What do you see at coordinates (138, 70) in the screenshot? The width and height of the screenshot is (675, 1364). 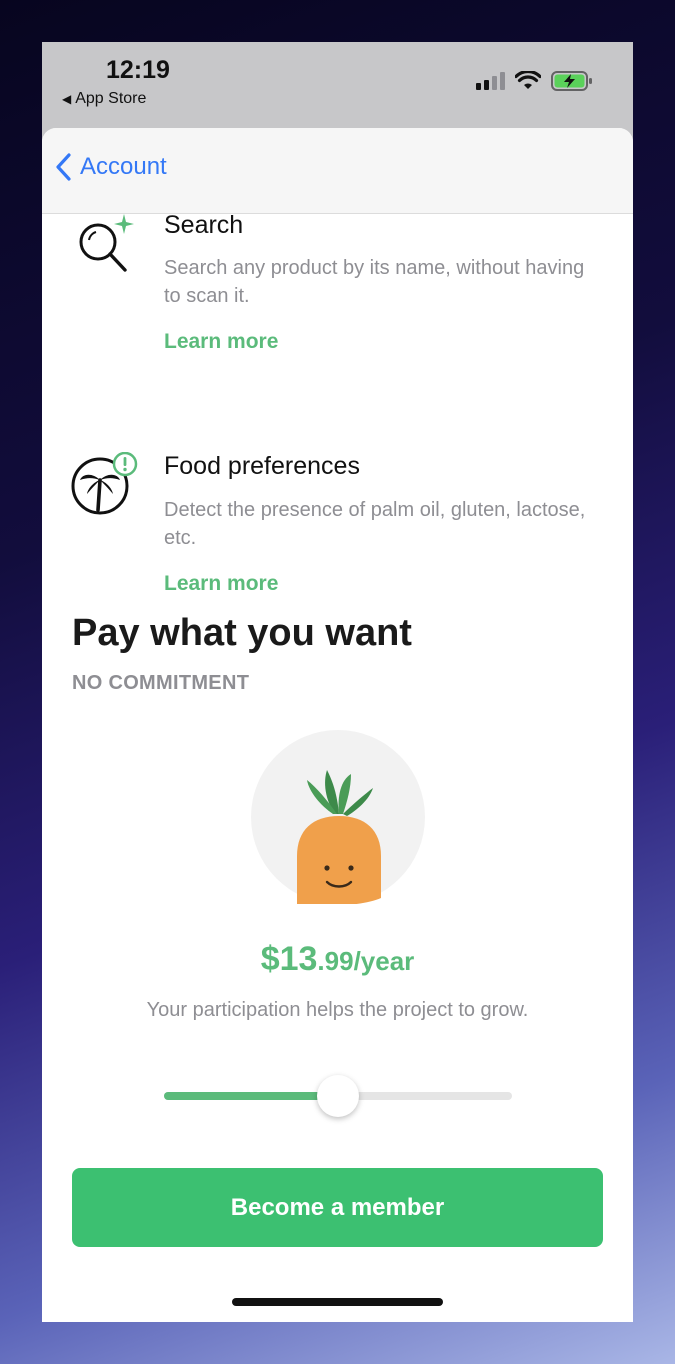 I see `status-time: 12:19` at bounding box center [138, 70].